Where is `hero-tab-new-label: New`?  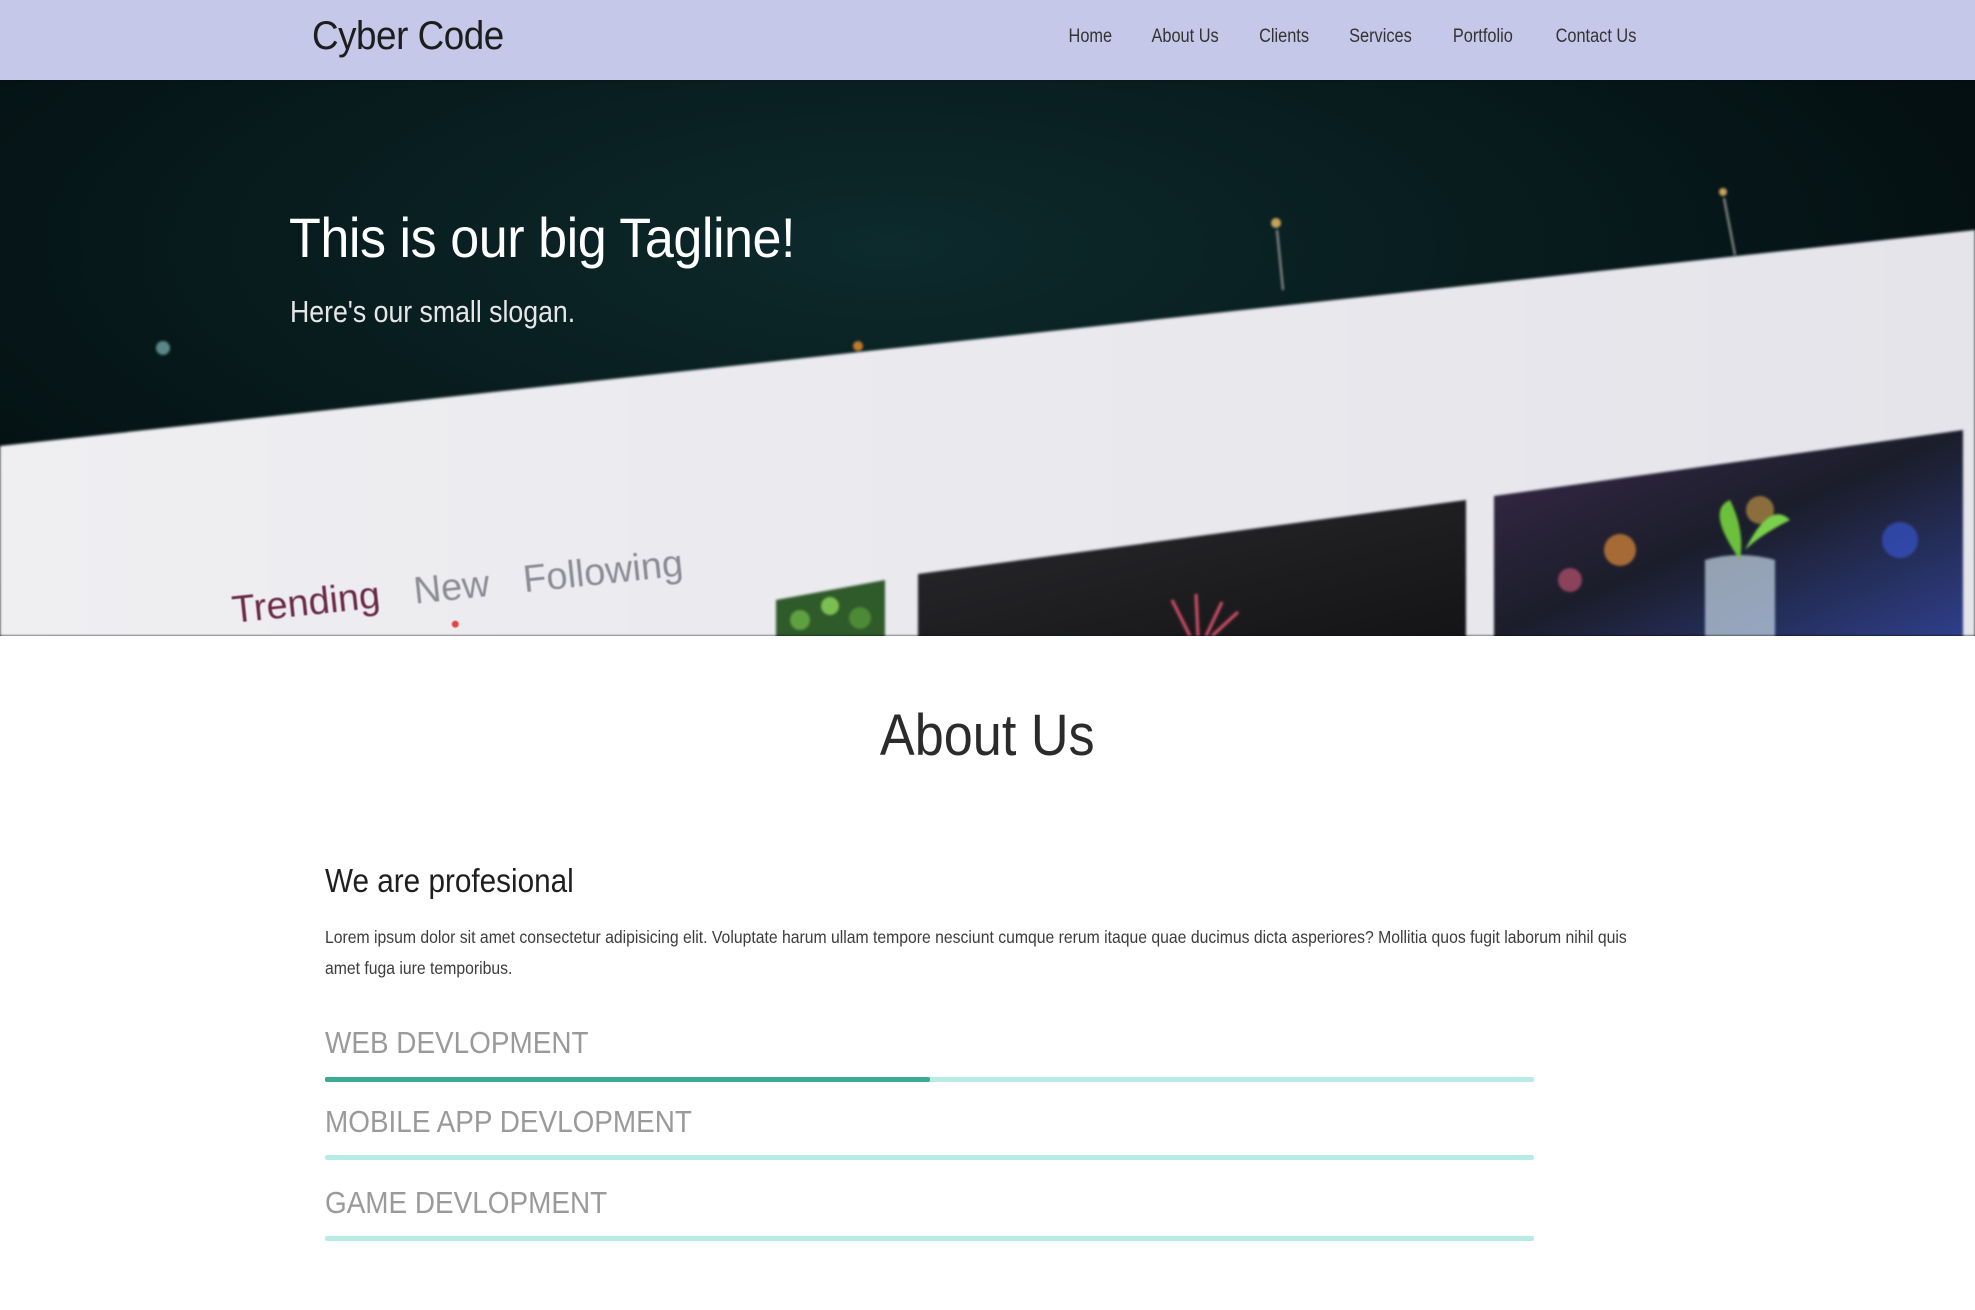 hero-tab-new-label: New is located at coordinates (451, 587).